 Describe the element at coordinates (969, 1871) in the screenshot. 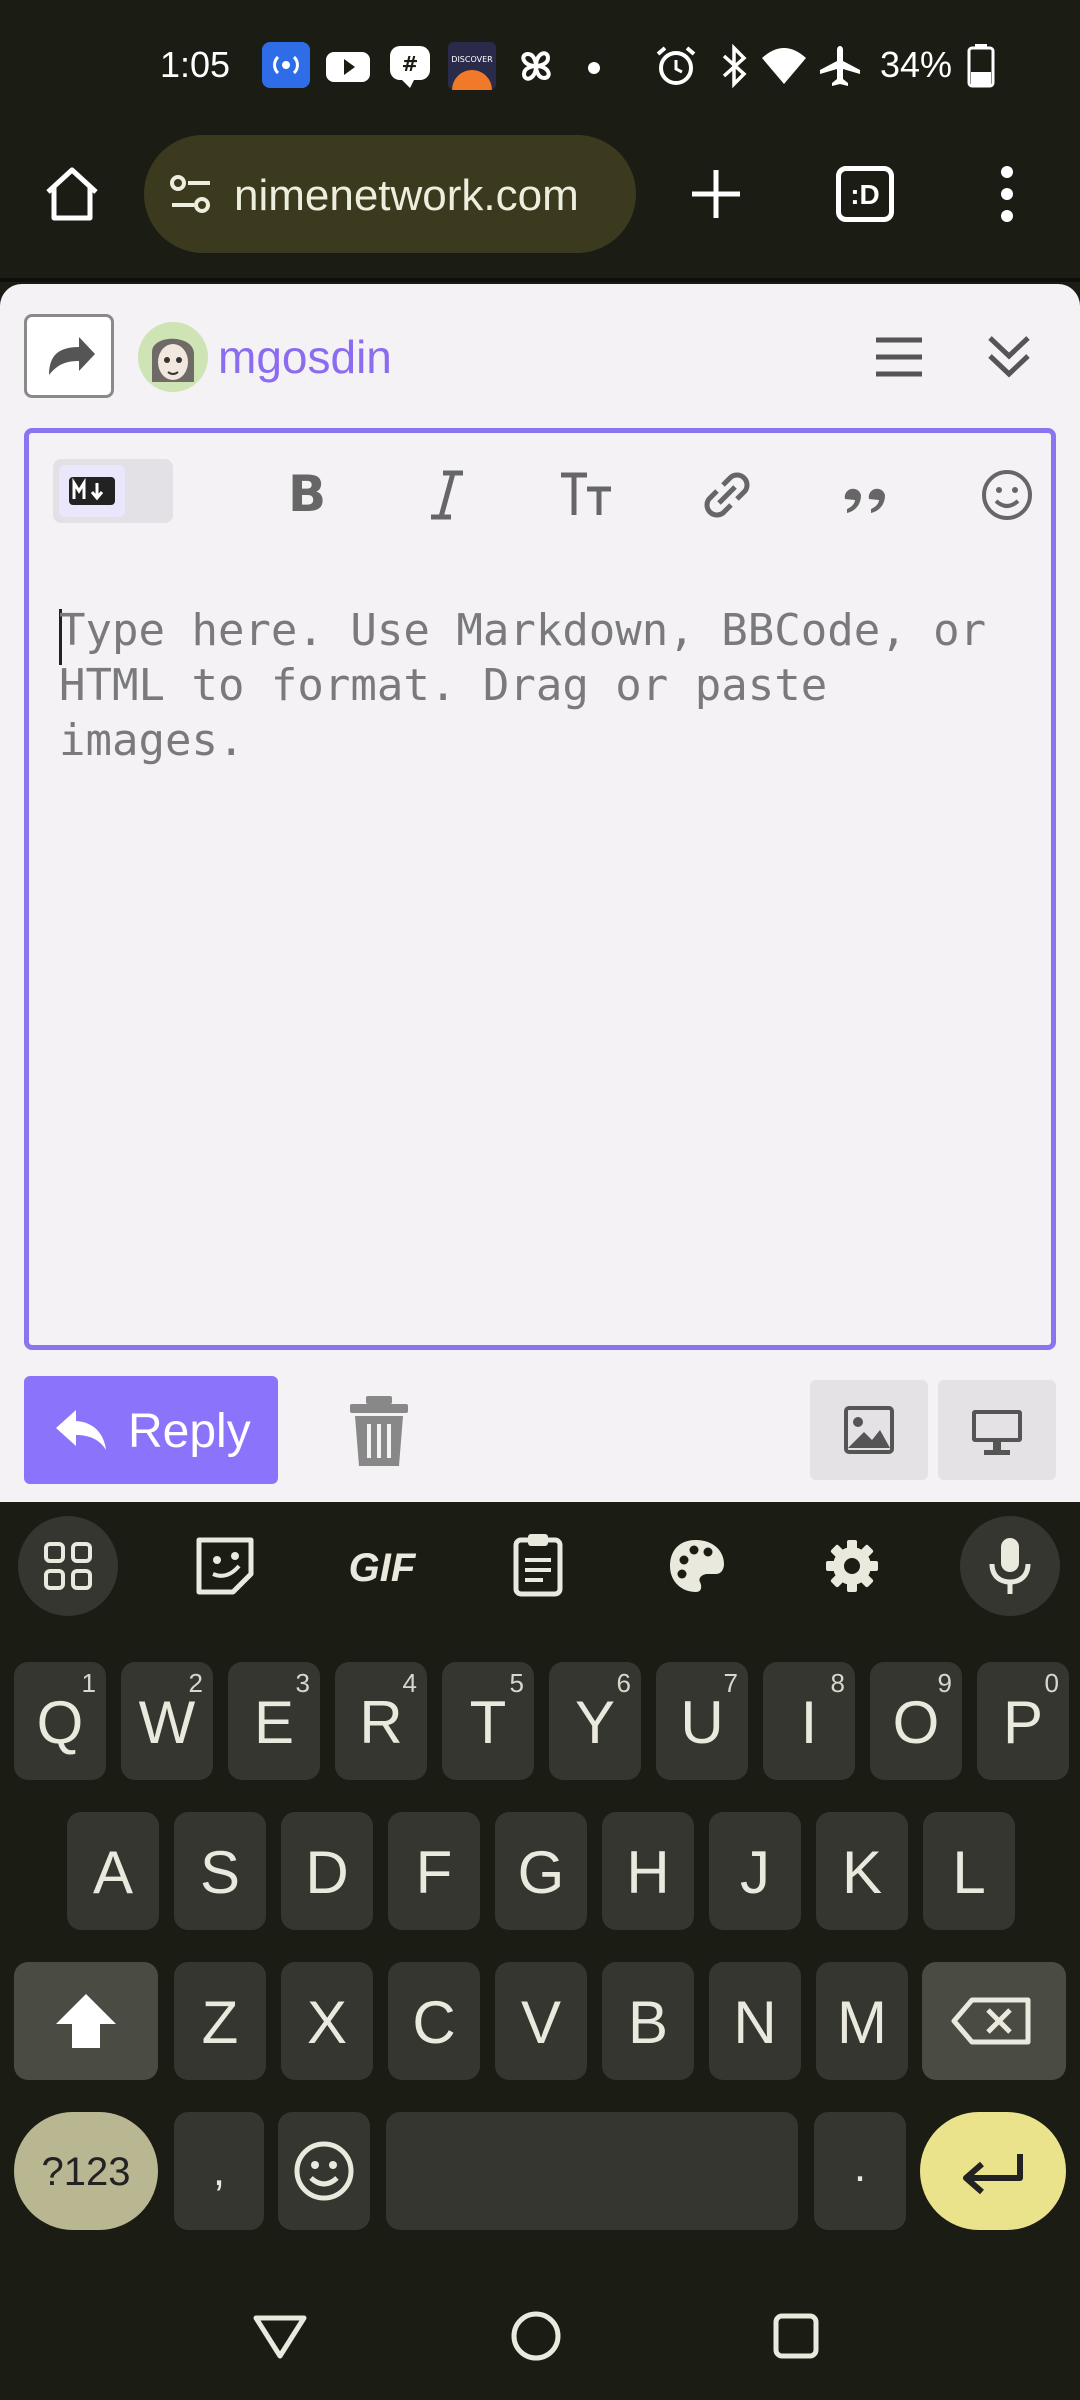

I see `key-l: L` at that location.